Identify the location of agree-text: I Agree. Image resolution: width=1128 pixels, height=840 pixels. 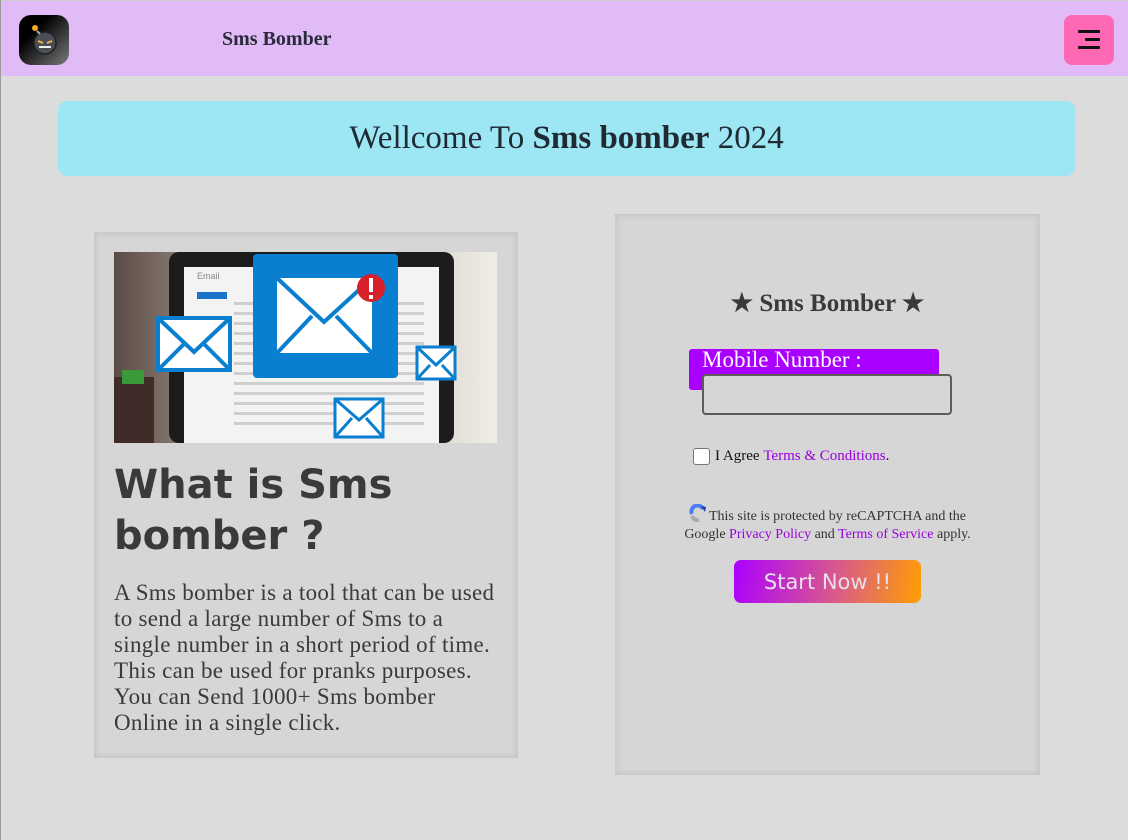
(737, 456).